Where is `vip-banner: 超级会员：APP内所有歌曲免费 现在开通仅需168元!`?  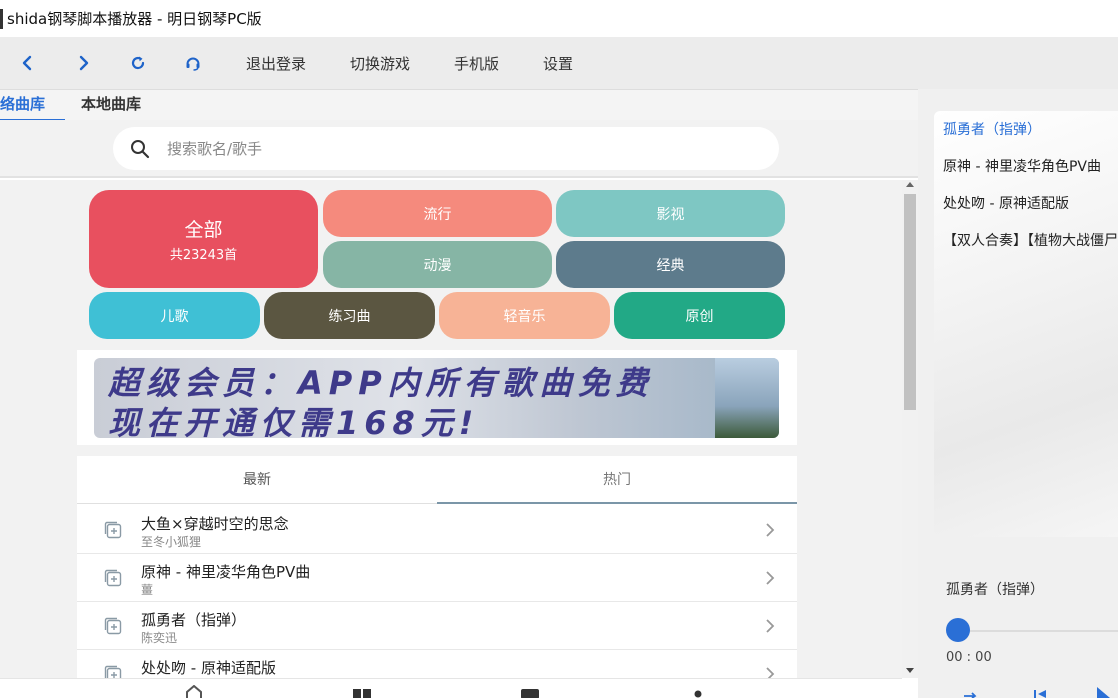 vip-banner: 超级会员：APP内所有歌曲免费 现在开通仅需168元! is located at coordinates (436, 398).